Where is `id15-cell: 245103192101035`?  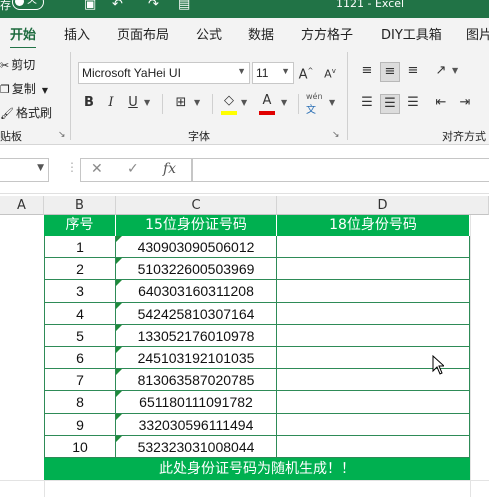 id15-cell: 245103192101035 is located at coordinates (196, 358).